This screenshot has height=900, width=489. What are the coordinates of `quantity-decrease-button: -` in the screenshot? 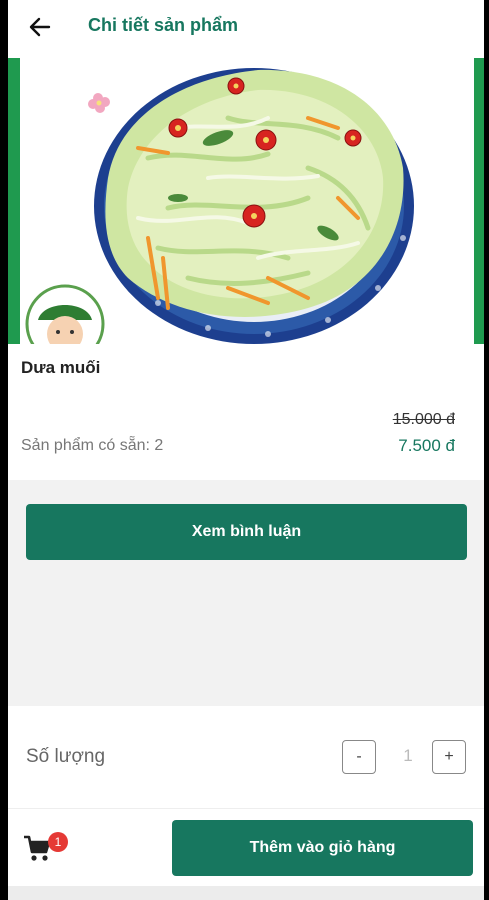 It's located at (359, 757).